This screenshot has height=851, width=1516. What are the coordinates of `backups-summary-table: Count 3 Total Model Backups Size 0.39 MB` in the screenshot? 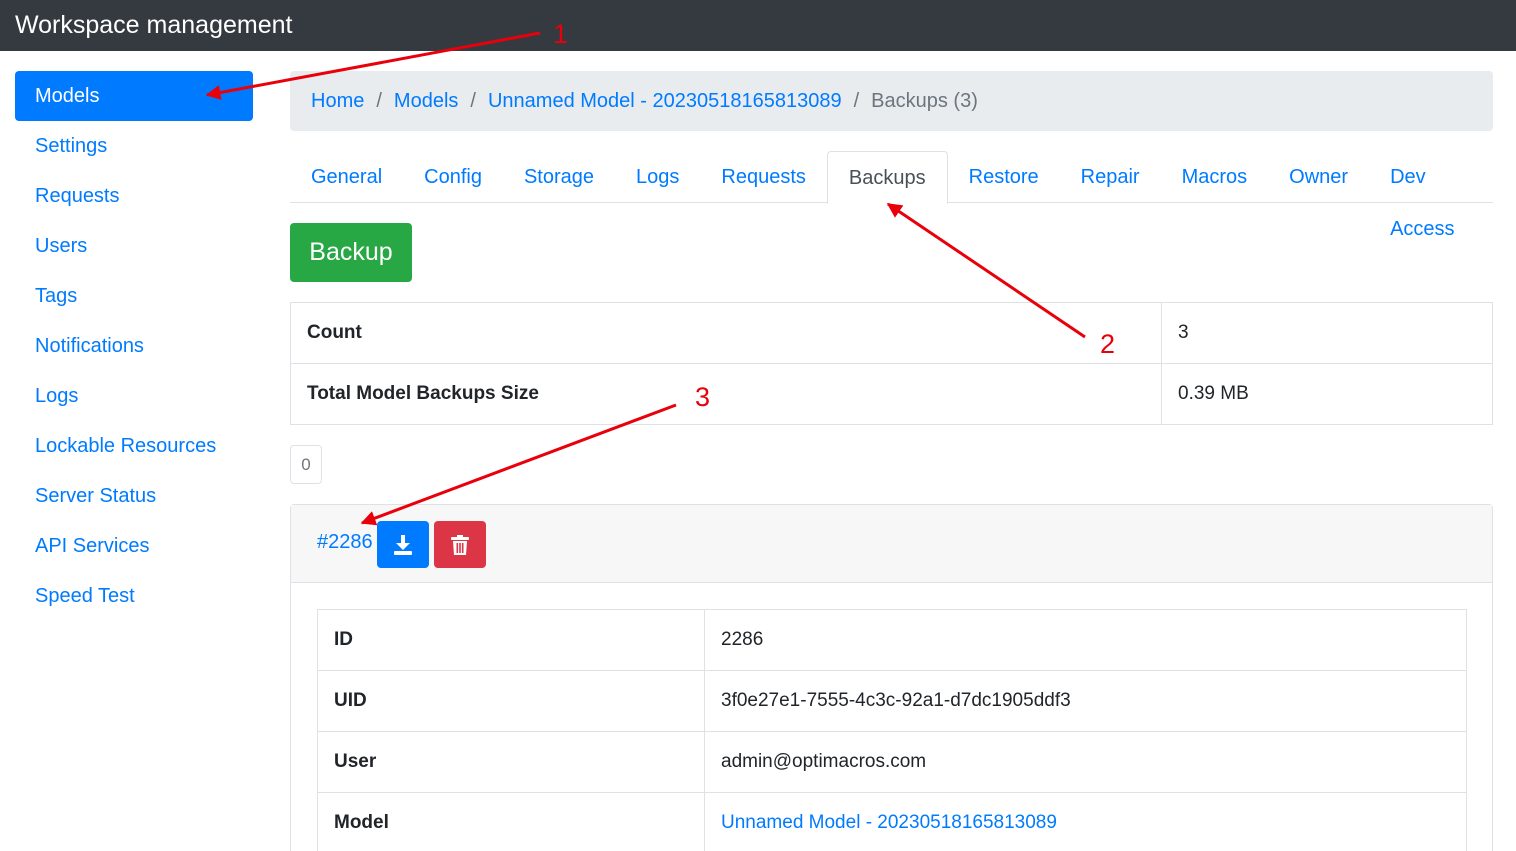 It's located at (891, 363).